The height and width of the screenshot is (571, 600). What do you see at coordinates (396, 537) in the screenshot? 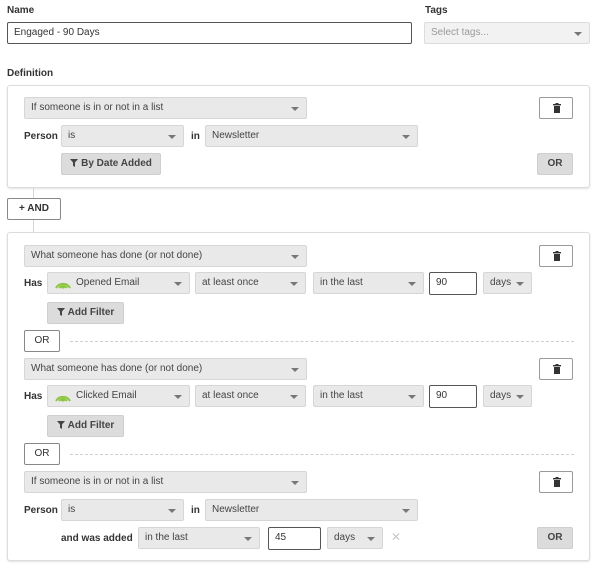
I see `close-icon: ✕` at bounding box center [396, 537].